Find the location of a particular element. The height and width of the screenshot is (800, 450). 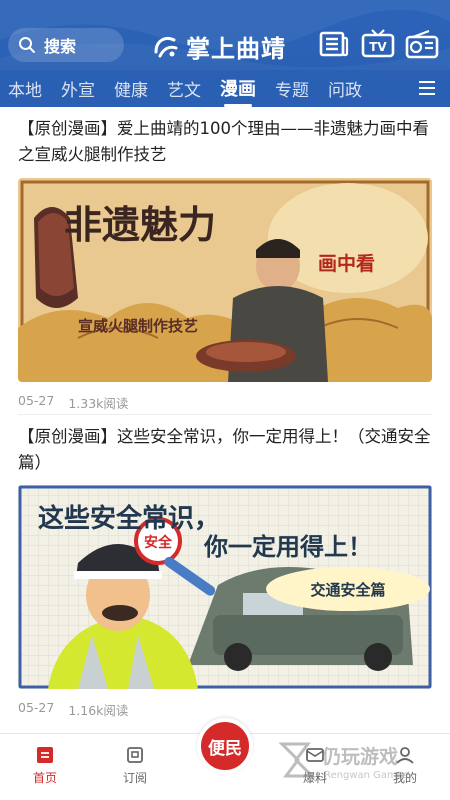

search-bar: 搜索 is located at coordinates (66, 45).